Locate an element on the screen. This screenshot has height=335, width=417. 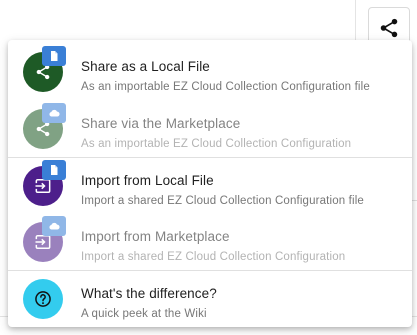
menu-item-title: What's the difference? is located at coordinates (149, 293).